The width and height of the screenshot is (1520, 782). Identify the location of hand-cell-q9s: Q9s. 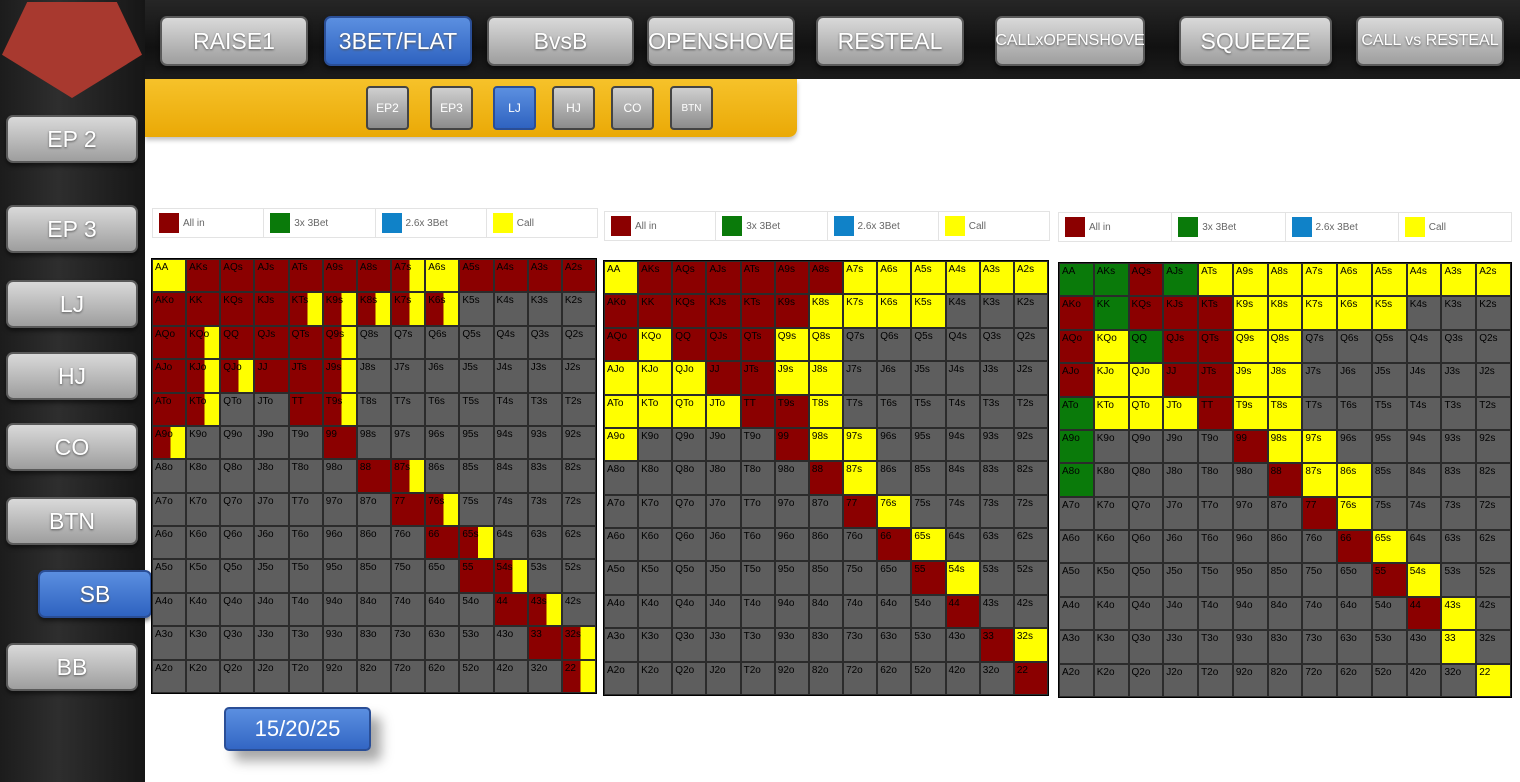
(1250, 346).